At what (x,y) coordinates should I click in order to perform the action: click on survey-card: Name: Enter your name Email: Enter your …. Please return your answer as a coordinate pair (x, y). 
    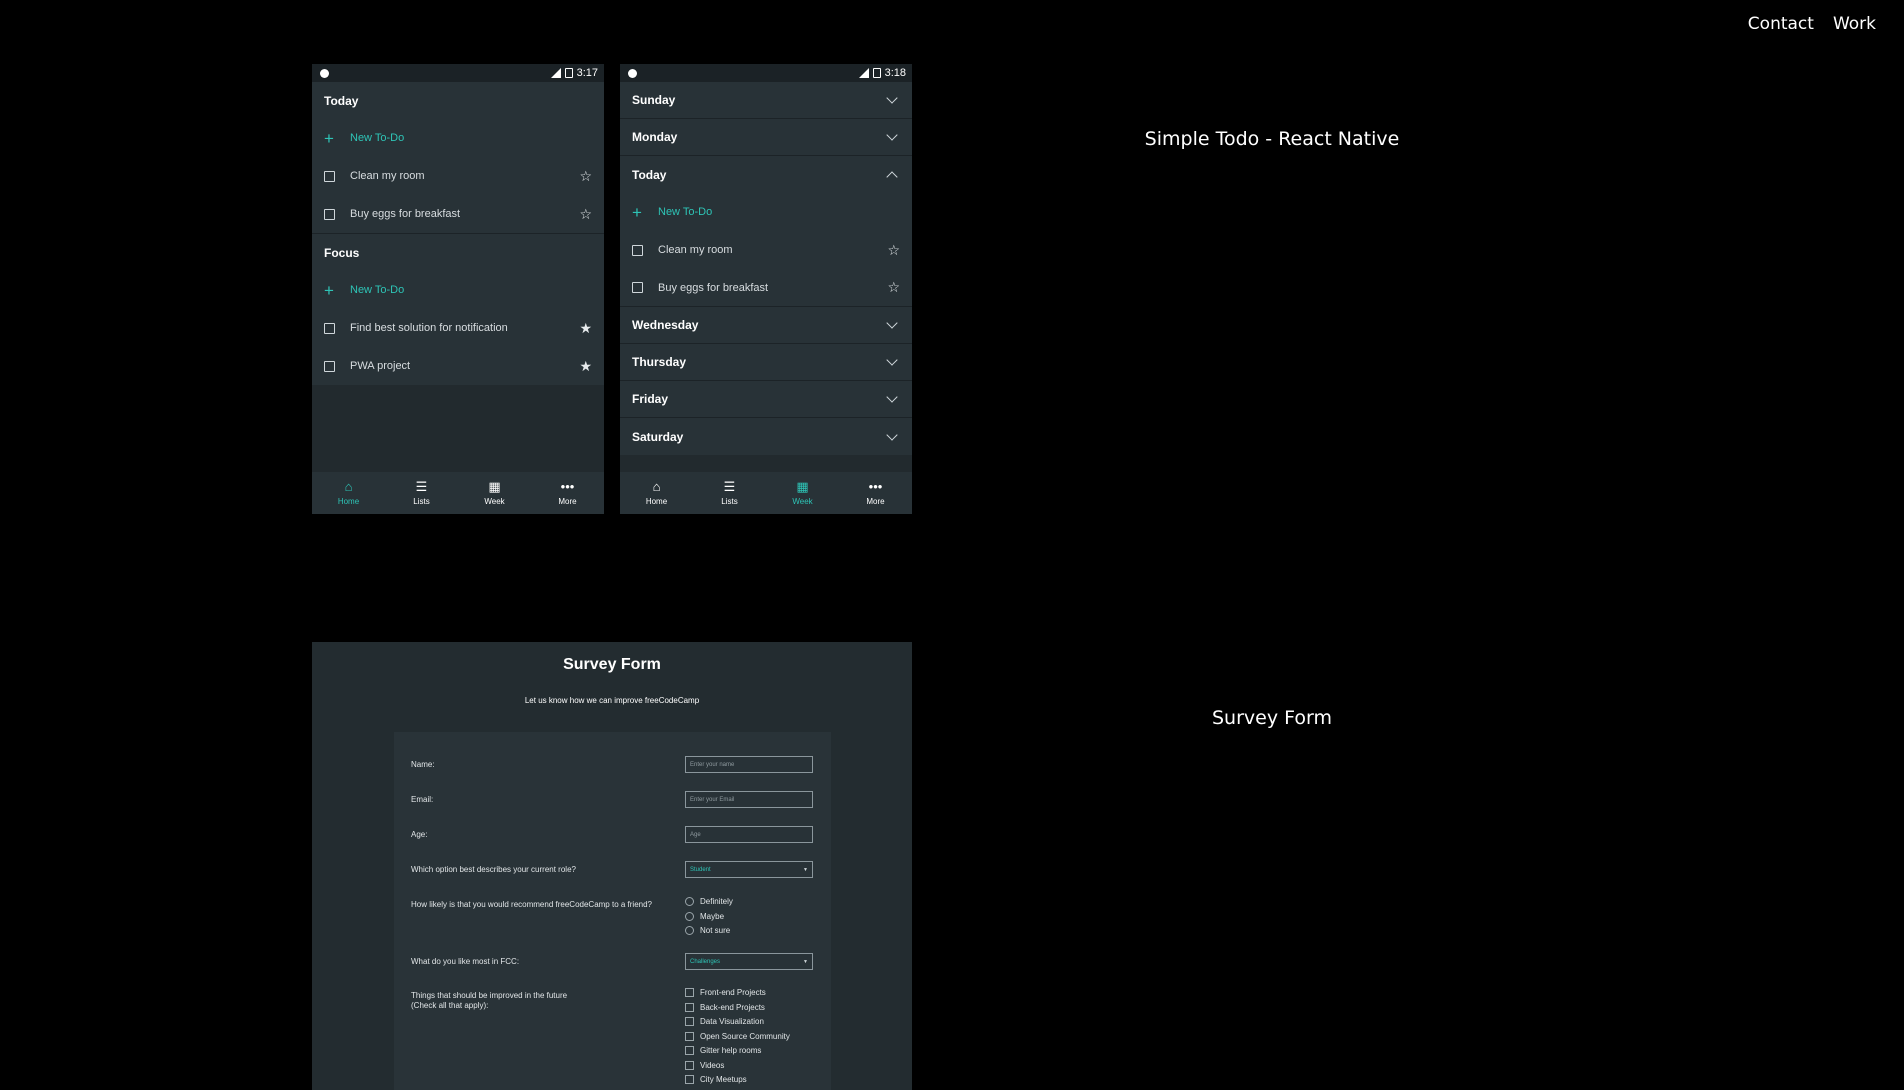
    Looking at the image, I should click on (612, 911).